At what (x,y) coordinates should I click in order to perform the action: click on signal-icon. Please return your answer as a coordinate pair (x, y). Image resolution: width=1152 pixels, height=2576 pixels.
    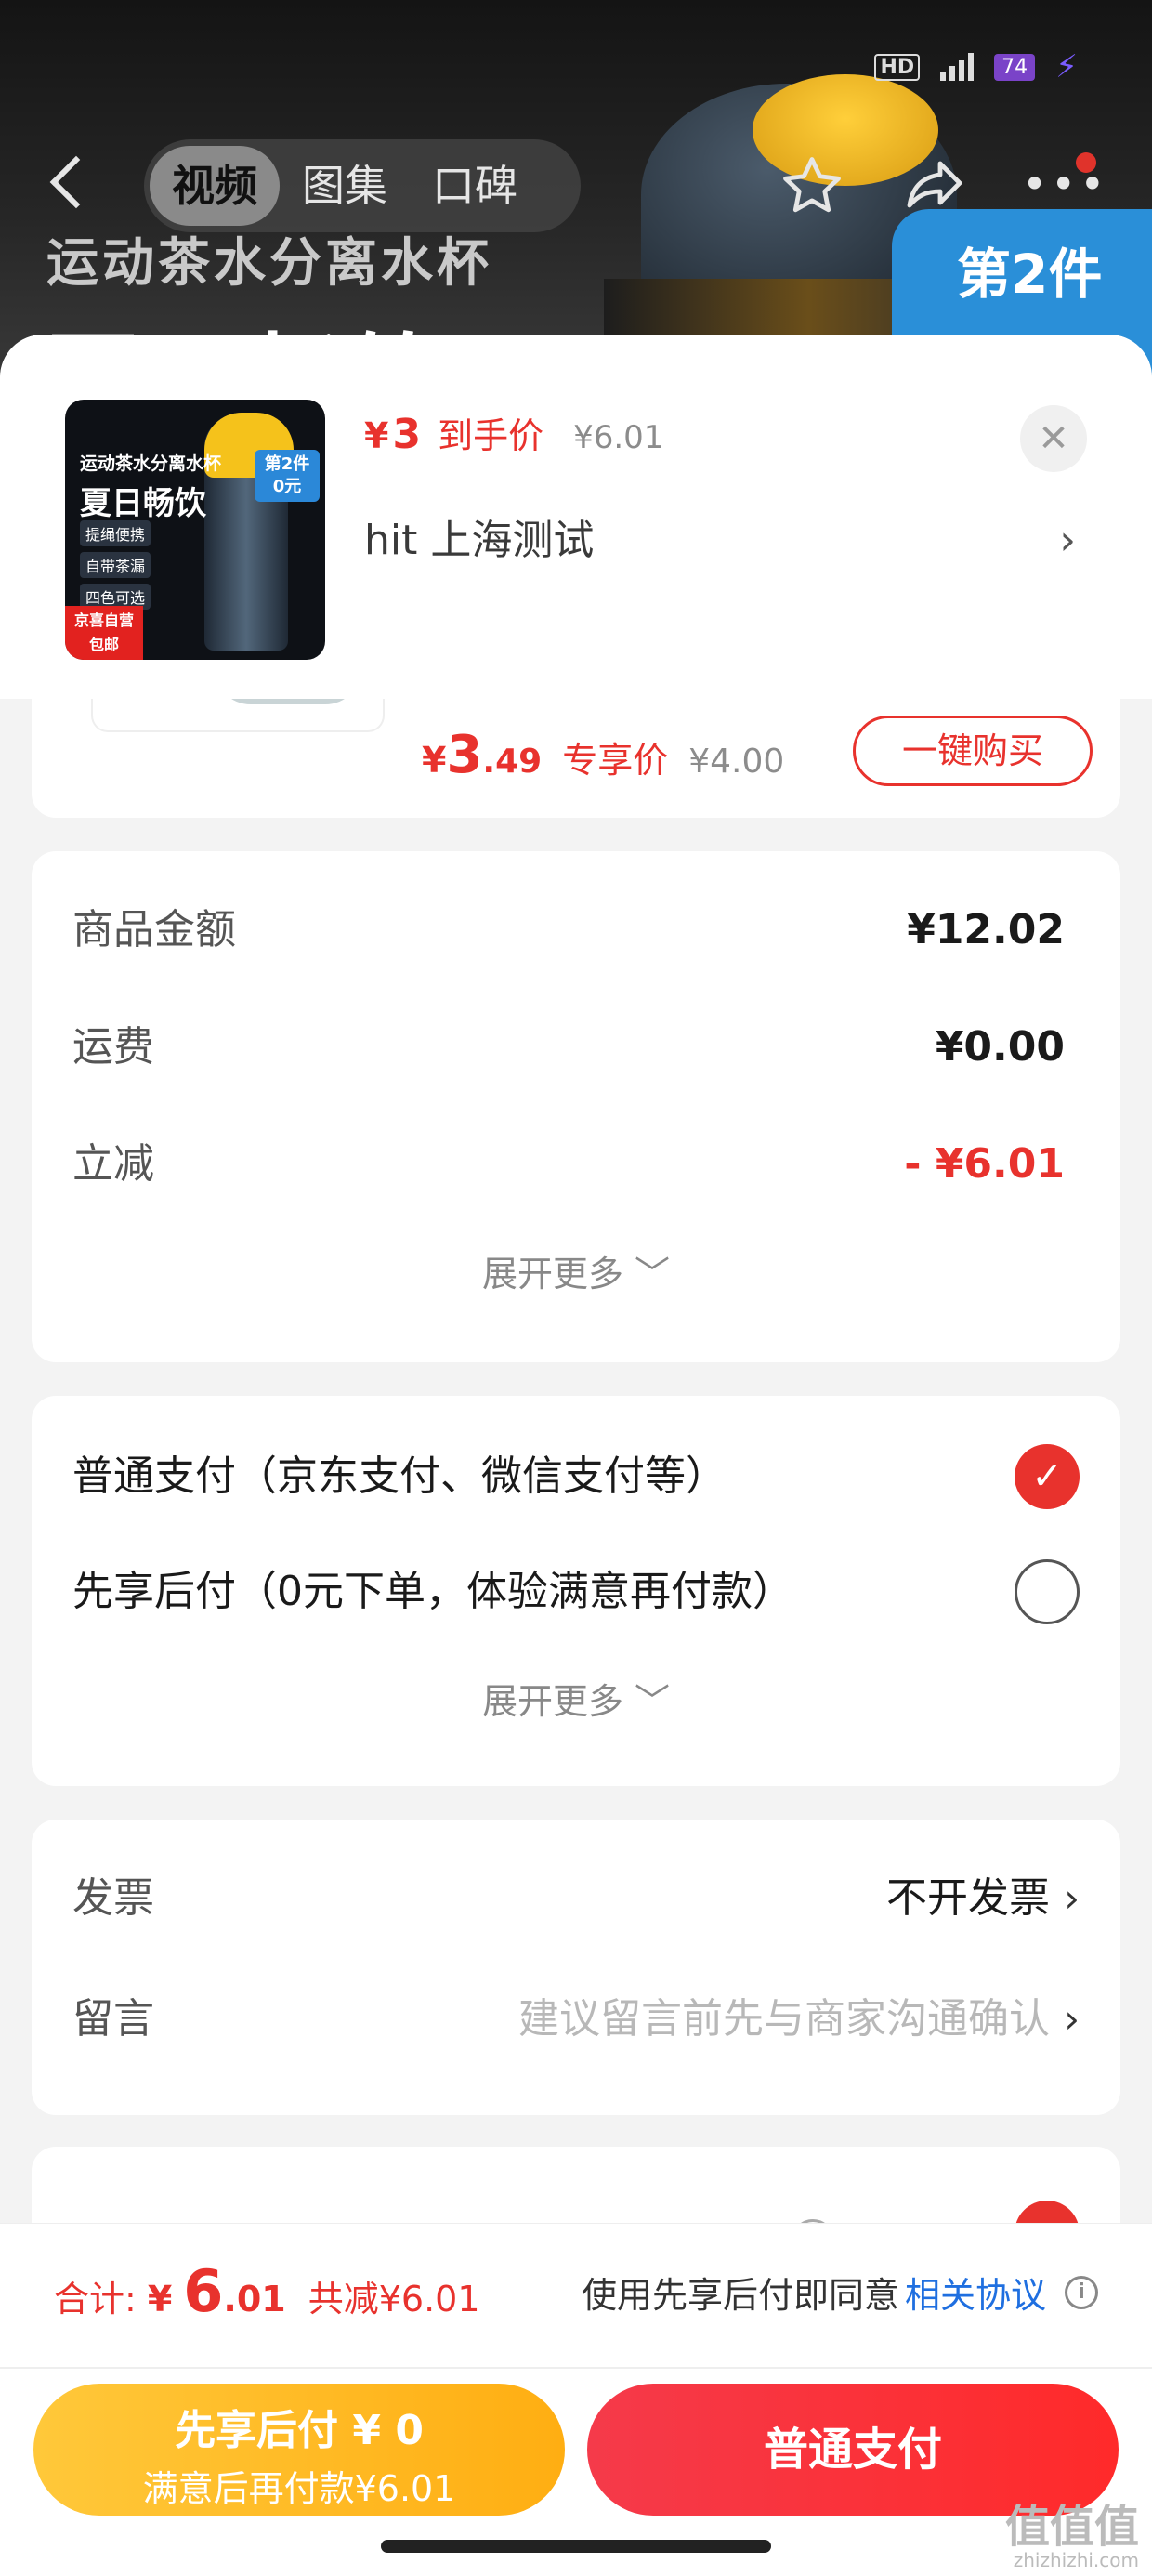
    Looking at the image, I should click on (957, 67).